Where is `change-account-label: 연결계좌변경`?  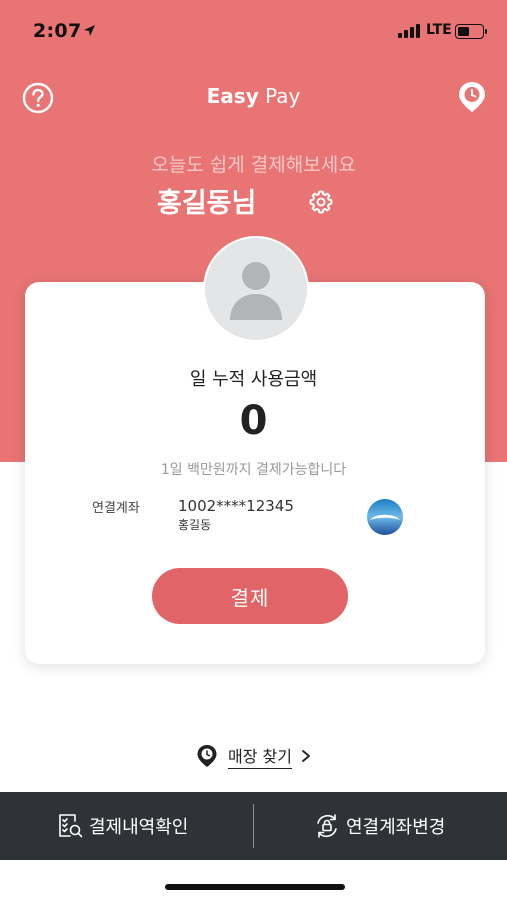
change-account-label: 연결계좌변경 is located at coordinates (396, 827).